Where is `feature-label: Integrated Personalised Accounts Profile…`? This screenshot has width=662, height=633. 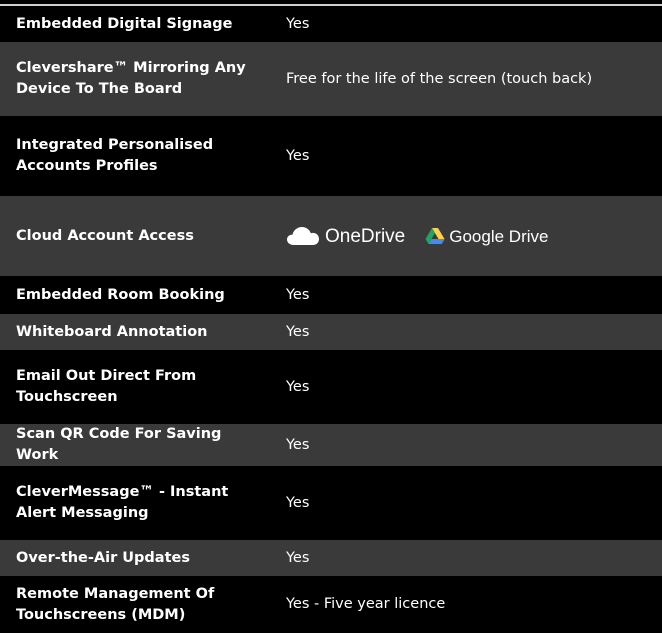
feature-label: Integrated Personalised Accounts Profile… is located at coordinates (115, 155).